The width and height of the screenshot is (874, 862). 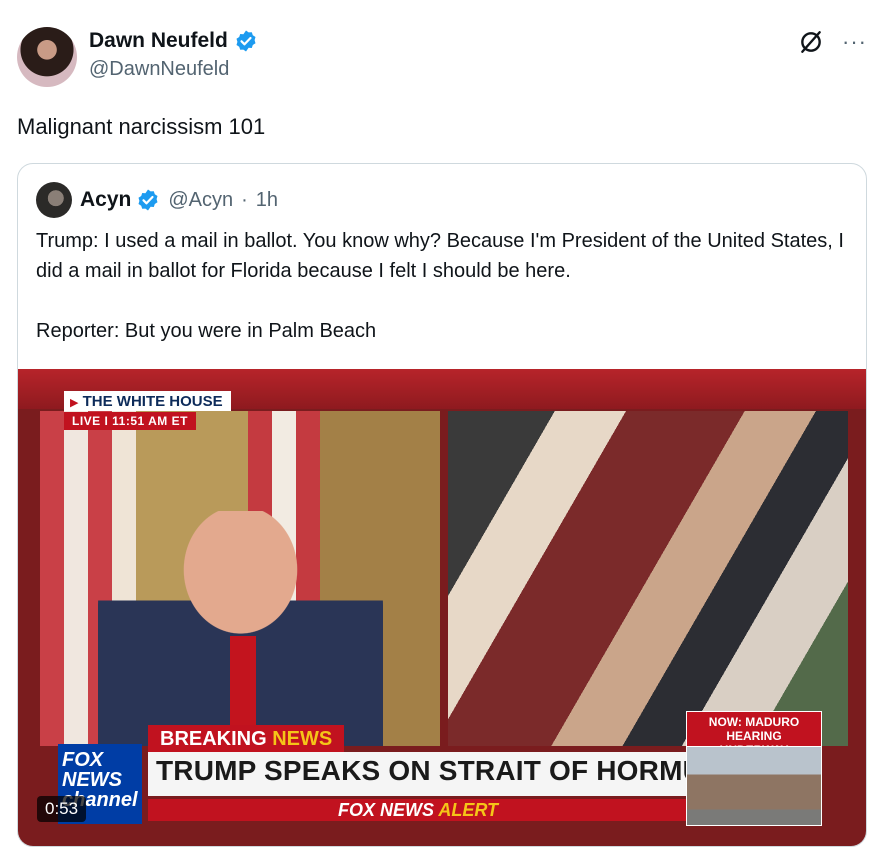 I want to click on alert-word: ALERT, so click(x=468, y=810).